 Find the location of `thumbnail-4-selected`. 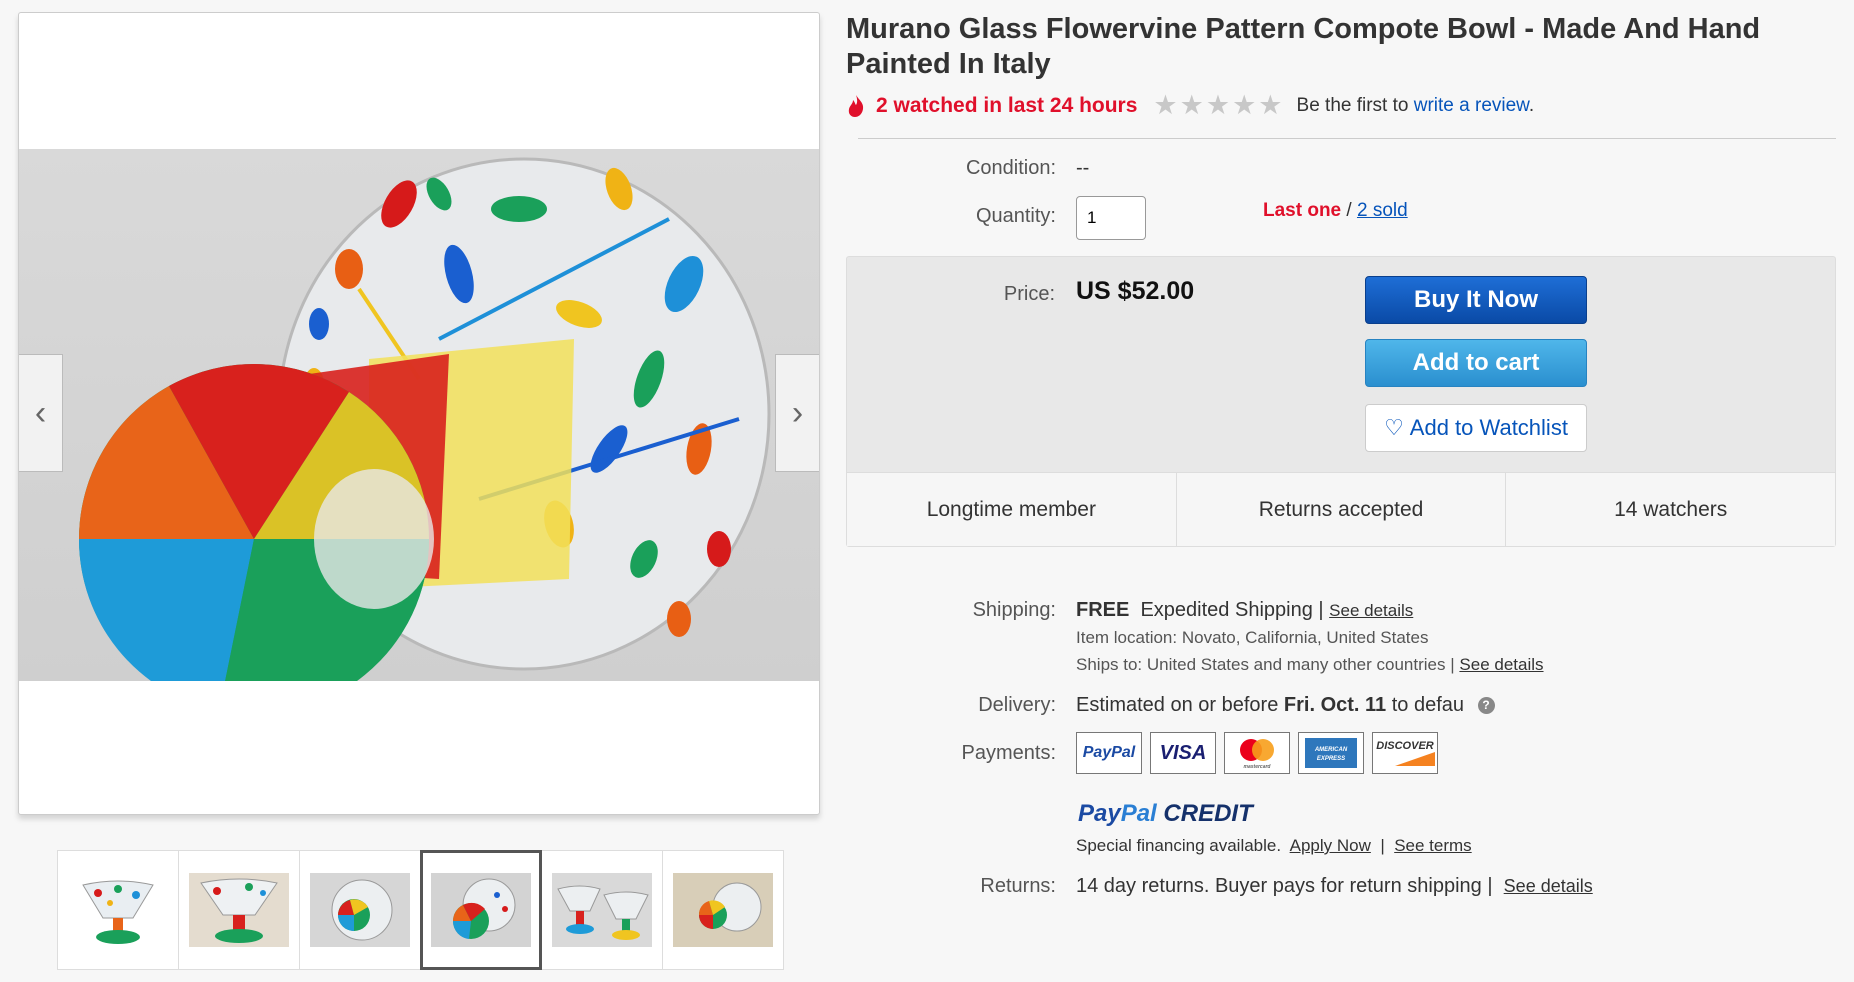

thumbnail-4-selected is located at coordinates (481, 910).